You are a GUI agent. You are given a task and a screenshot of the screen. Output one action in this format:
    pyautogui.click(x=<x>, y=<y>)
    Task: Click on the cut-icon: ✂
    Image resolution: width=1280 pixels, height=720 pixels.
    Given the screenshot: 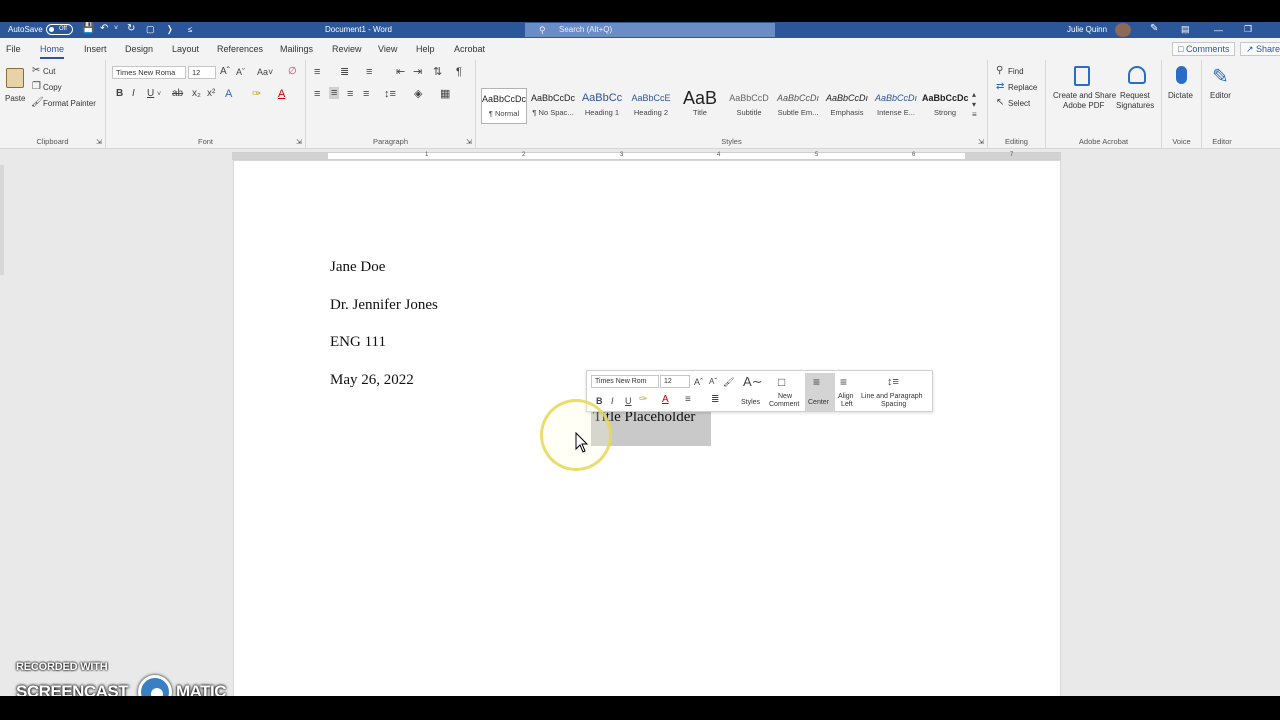 What is the action you would take?
    pyautogui.click(x=36, y=71)
    